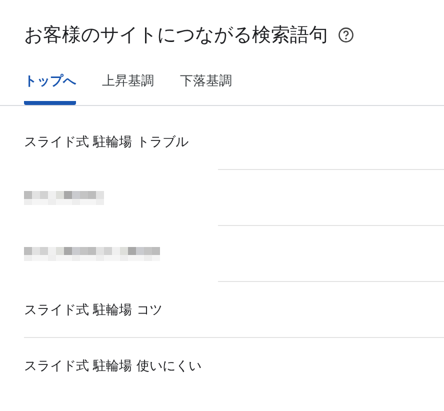 This screenshot has width=444, height=411. What do you see at coordinates (128, 88) in the screenshot?
I see `tab: 上昇基調` at bounding box center [128, 88].